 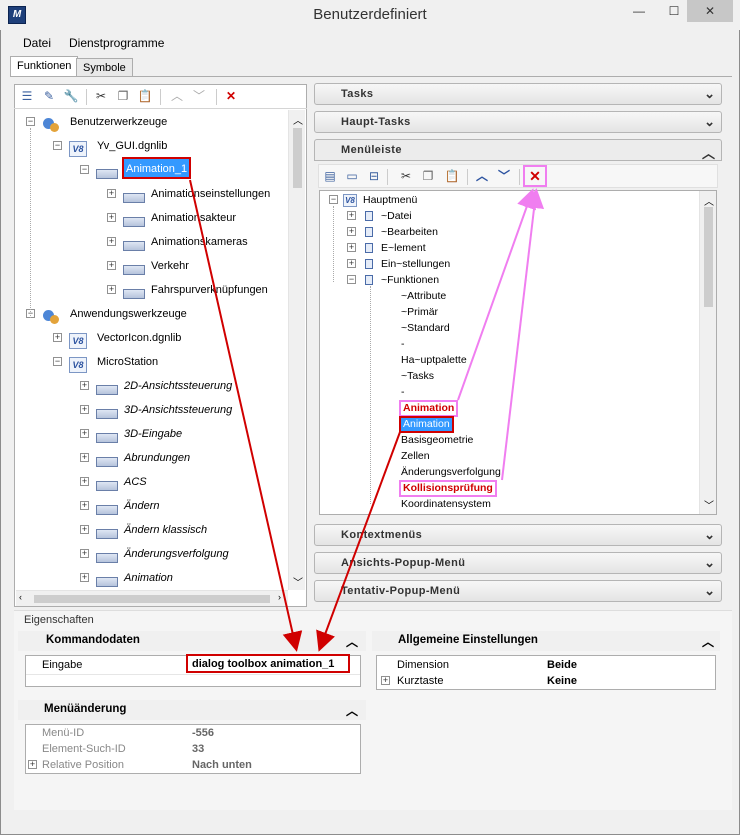 I want to click on functions-tree-hscroll: ‹ ›, so click(x=152, y=598).